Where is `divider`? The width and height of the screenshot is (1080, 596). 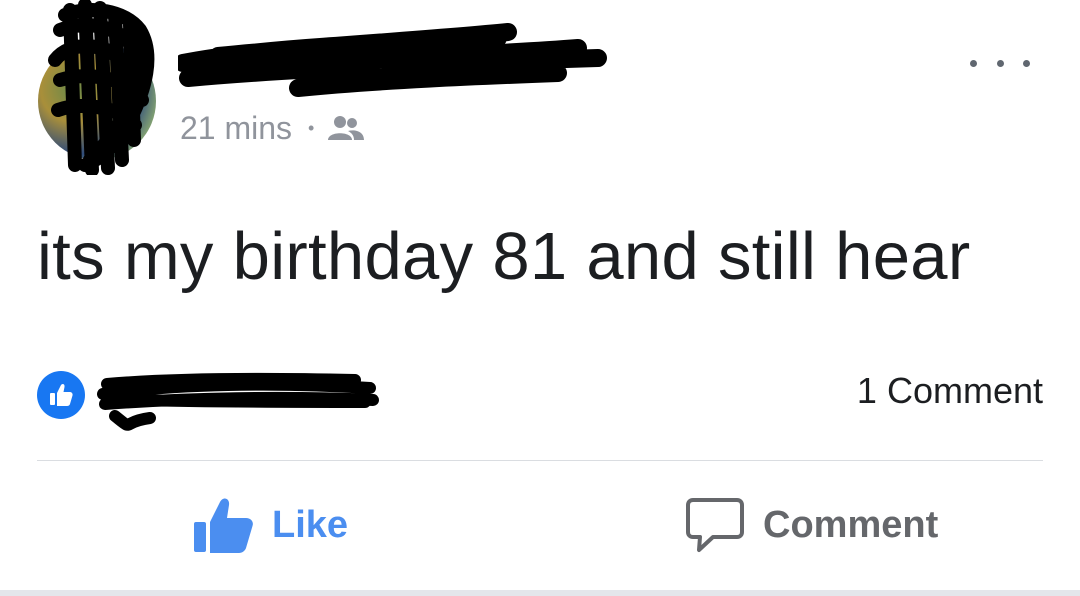
divider is located at coordinates (540, 460).